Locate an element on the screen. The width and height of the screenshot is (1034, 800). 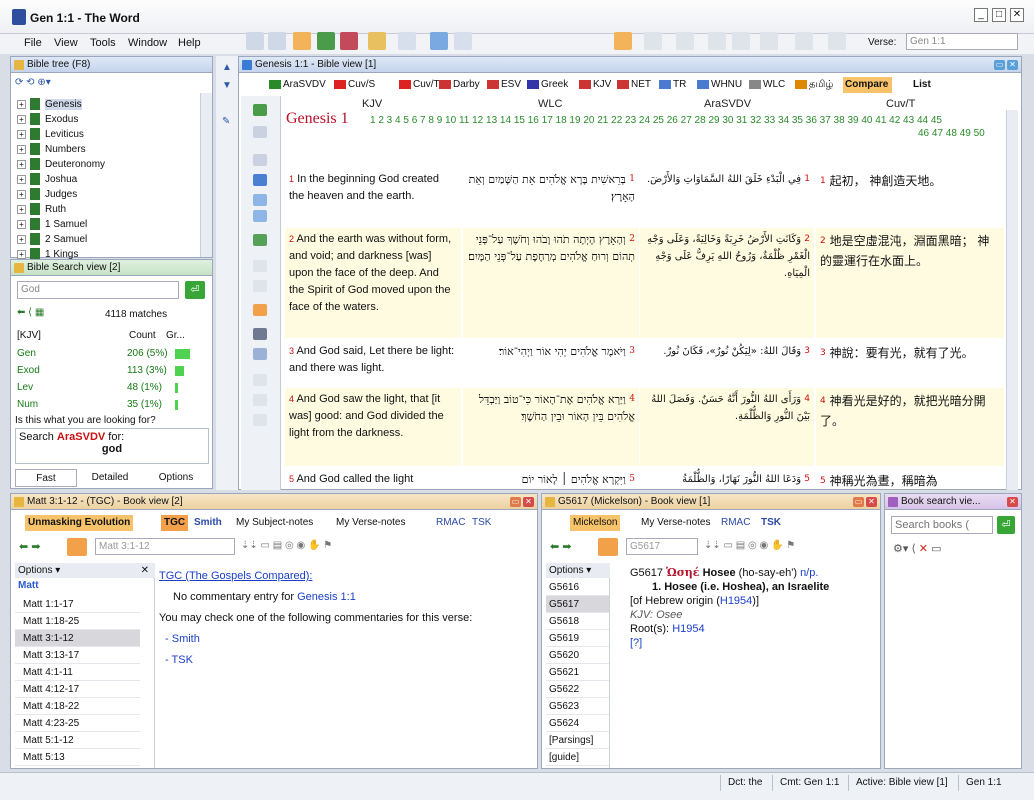
commentary-tab: My Subject-notes is located at coordinates (274, 523).